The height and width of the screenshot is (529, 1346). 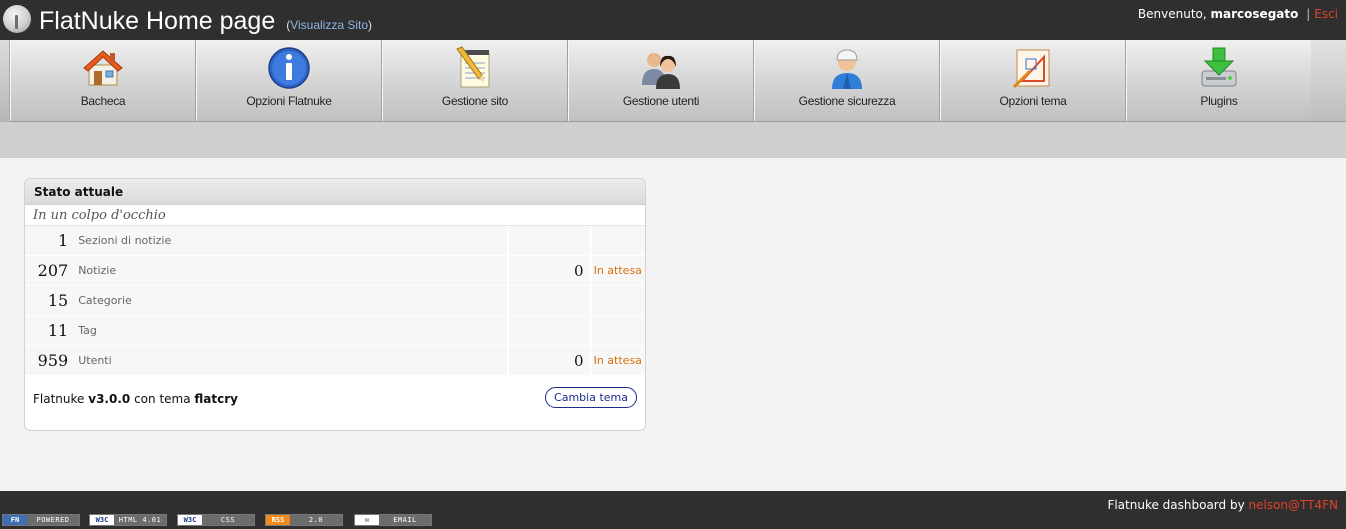 I want to click on info-icon, so click(x=289, y=68).